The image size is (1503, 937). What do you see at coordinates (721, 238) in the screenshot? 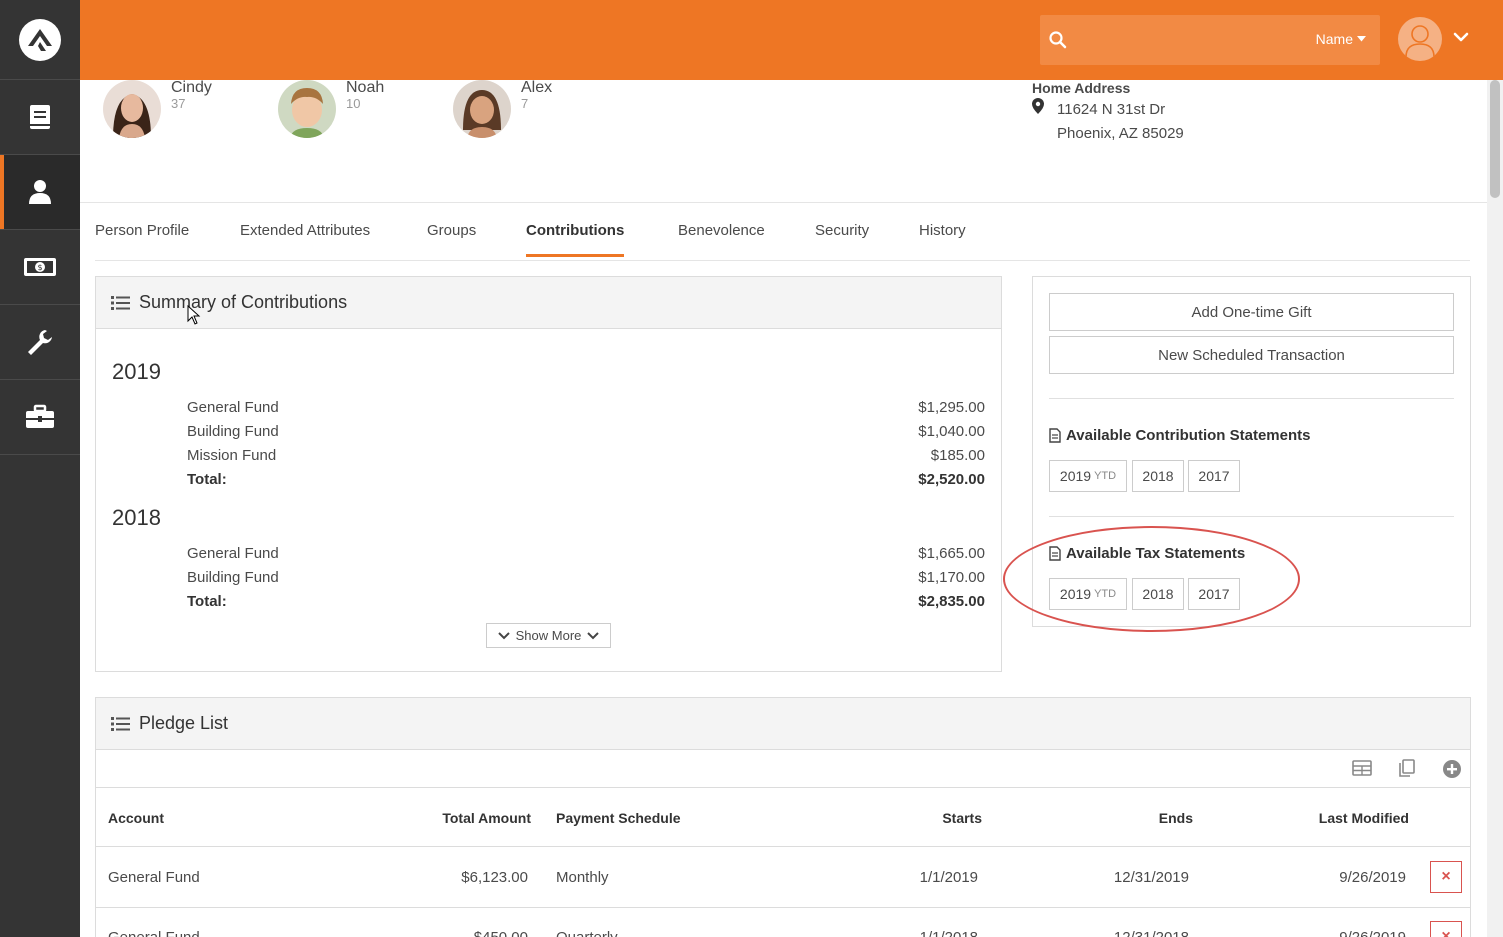
I see `tab-benevolence: Benevolence` at bounding box center [721, 238].